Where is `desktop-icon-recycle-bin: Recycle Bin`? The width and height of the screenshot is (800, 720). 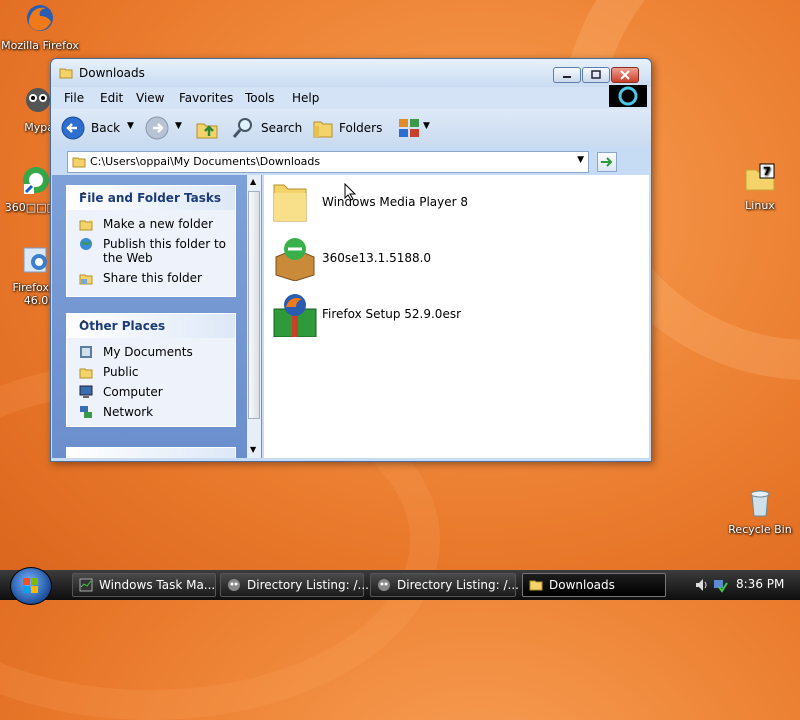
desktop-icon-recycle-bin: Recycle Bin is located at coordinates (760, 511).